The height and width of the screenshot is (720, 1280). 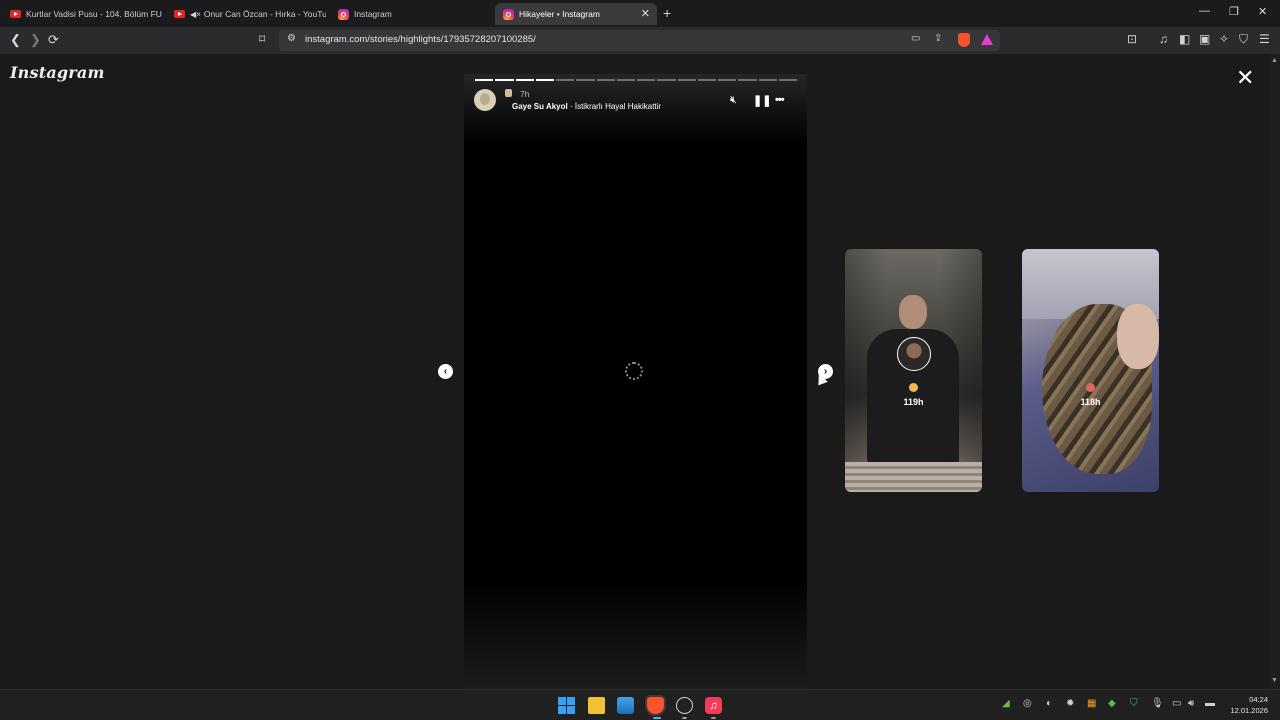 I want to click on nvidia-tray-icon: ◢, so click(x=1006, y=703).